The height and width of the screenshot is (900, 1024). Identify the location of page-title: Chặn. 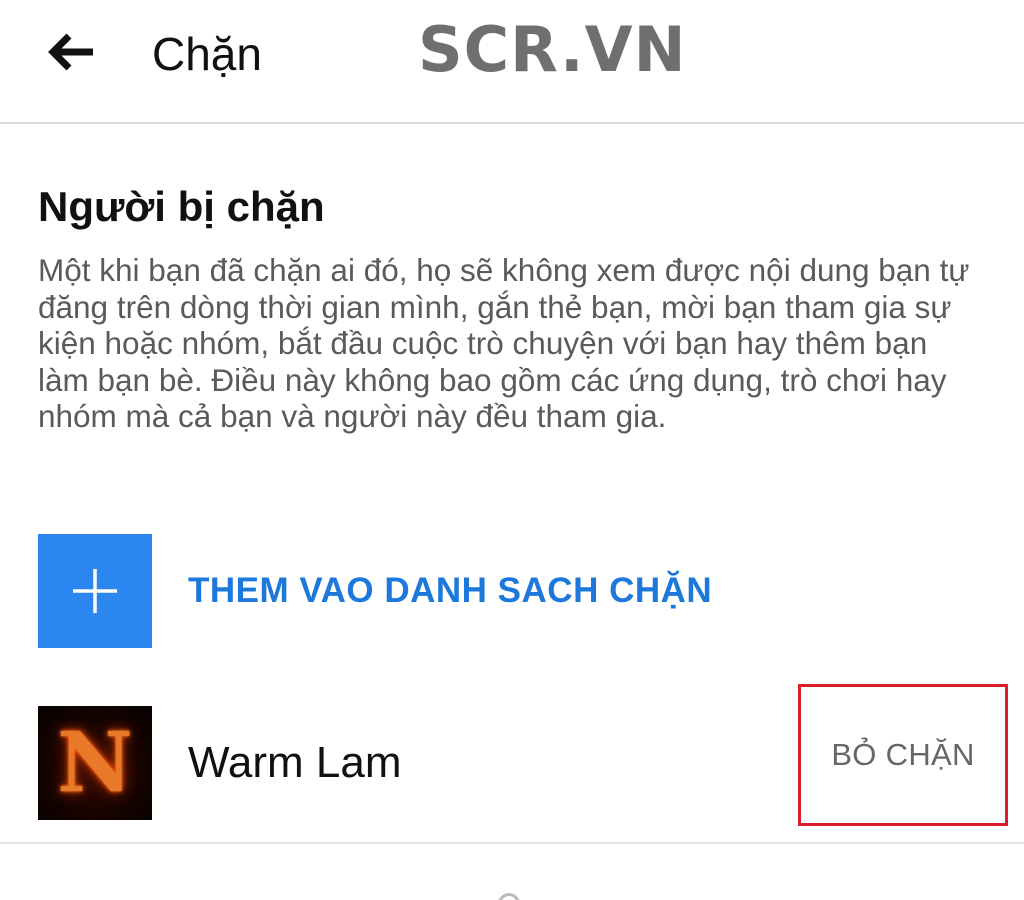
(207, 54).